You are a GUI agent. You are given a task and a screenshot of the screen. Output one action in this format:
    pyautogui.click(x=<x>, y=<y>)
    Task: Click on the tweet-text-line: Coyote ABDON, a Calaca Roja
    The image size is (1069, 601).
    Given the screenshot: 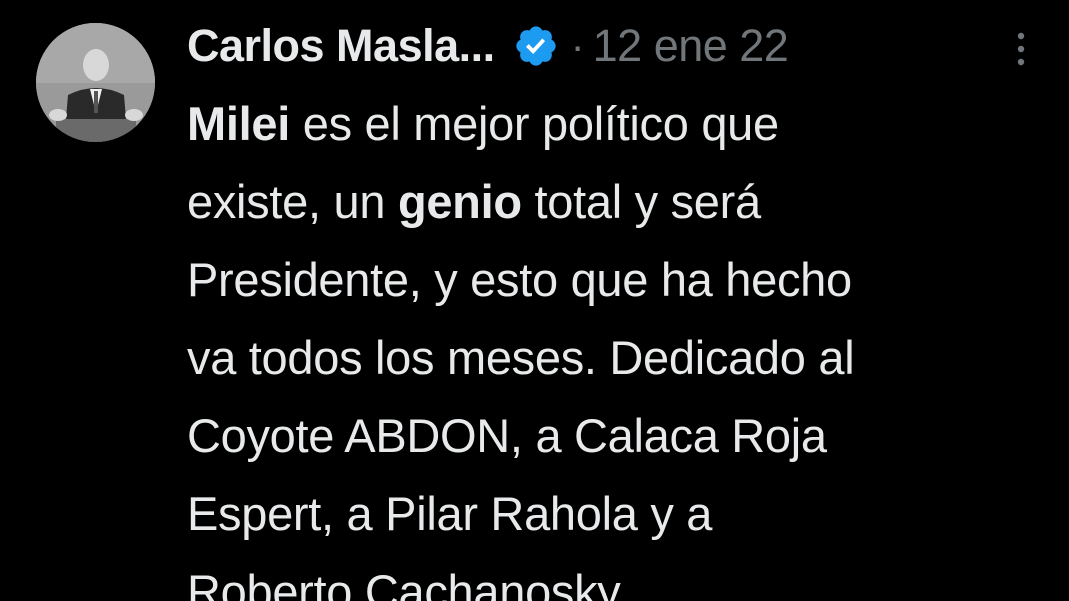 What is the action you would take?
    pyautogui.click(x=507, y=435)
    